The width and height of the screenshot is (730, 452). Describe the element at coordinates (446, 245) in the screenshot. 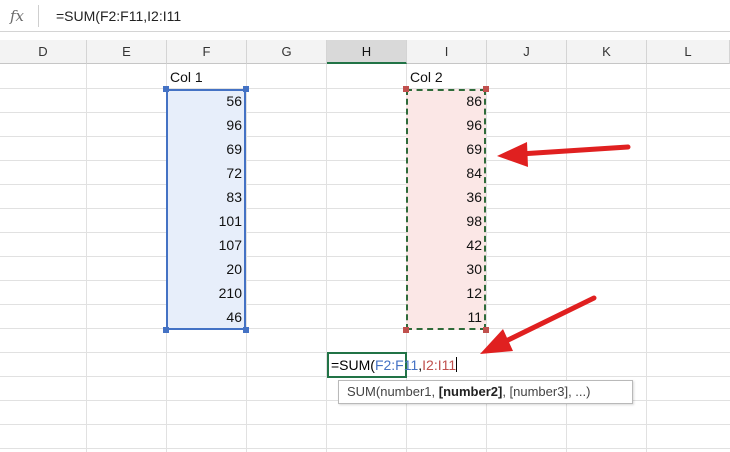

I see `cell-i8: 42` at that location.